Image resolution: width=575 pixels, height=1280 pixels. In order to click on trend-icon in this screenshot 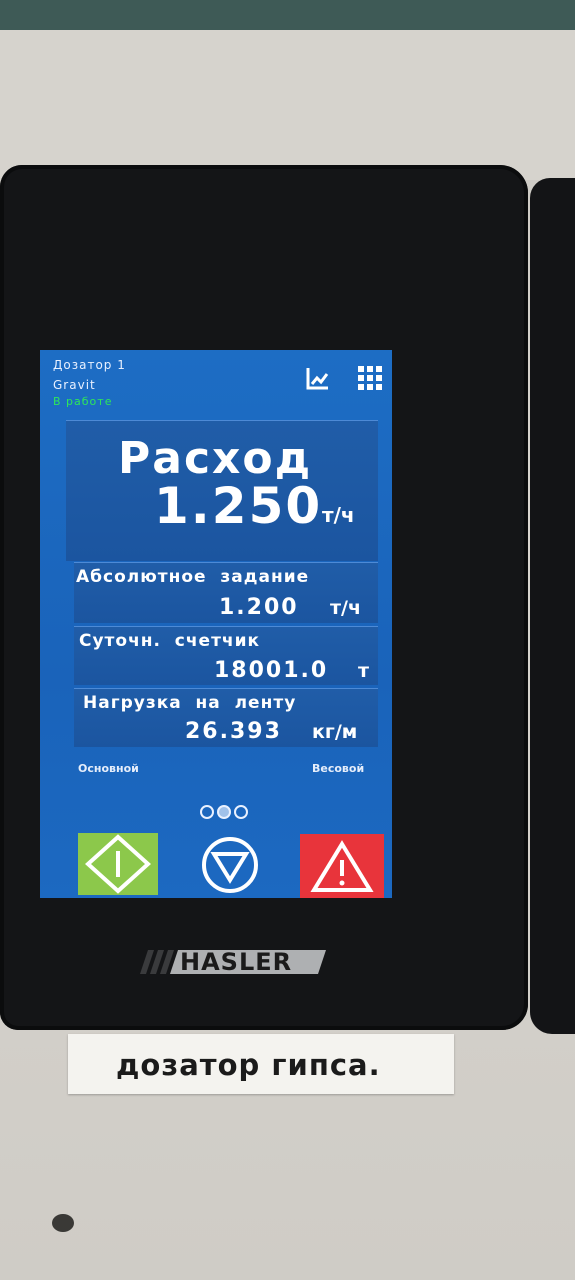, I will do `click(318, 378)`.